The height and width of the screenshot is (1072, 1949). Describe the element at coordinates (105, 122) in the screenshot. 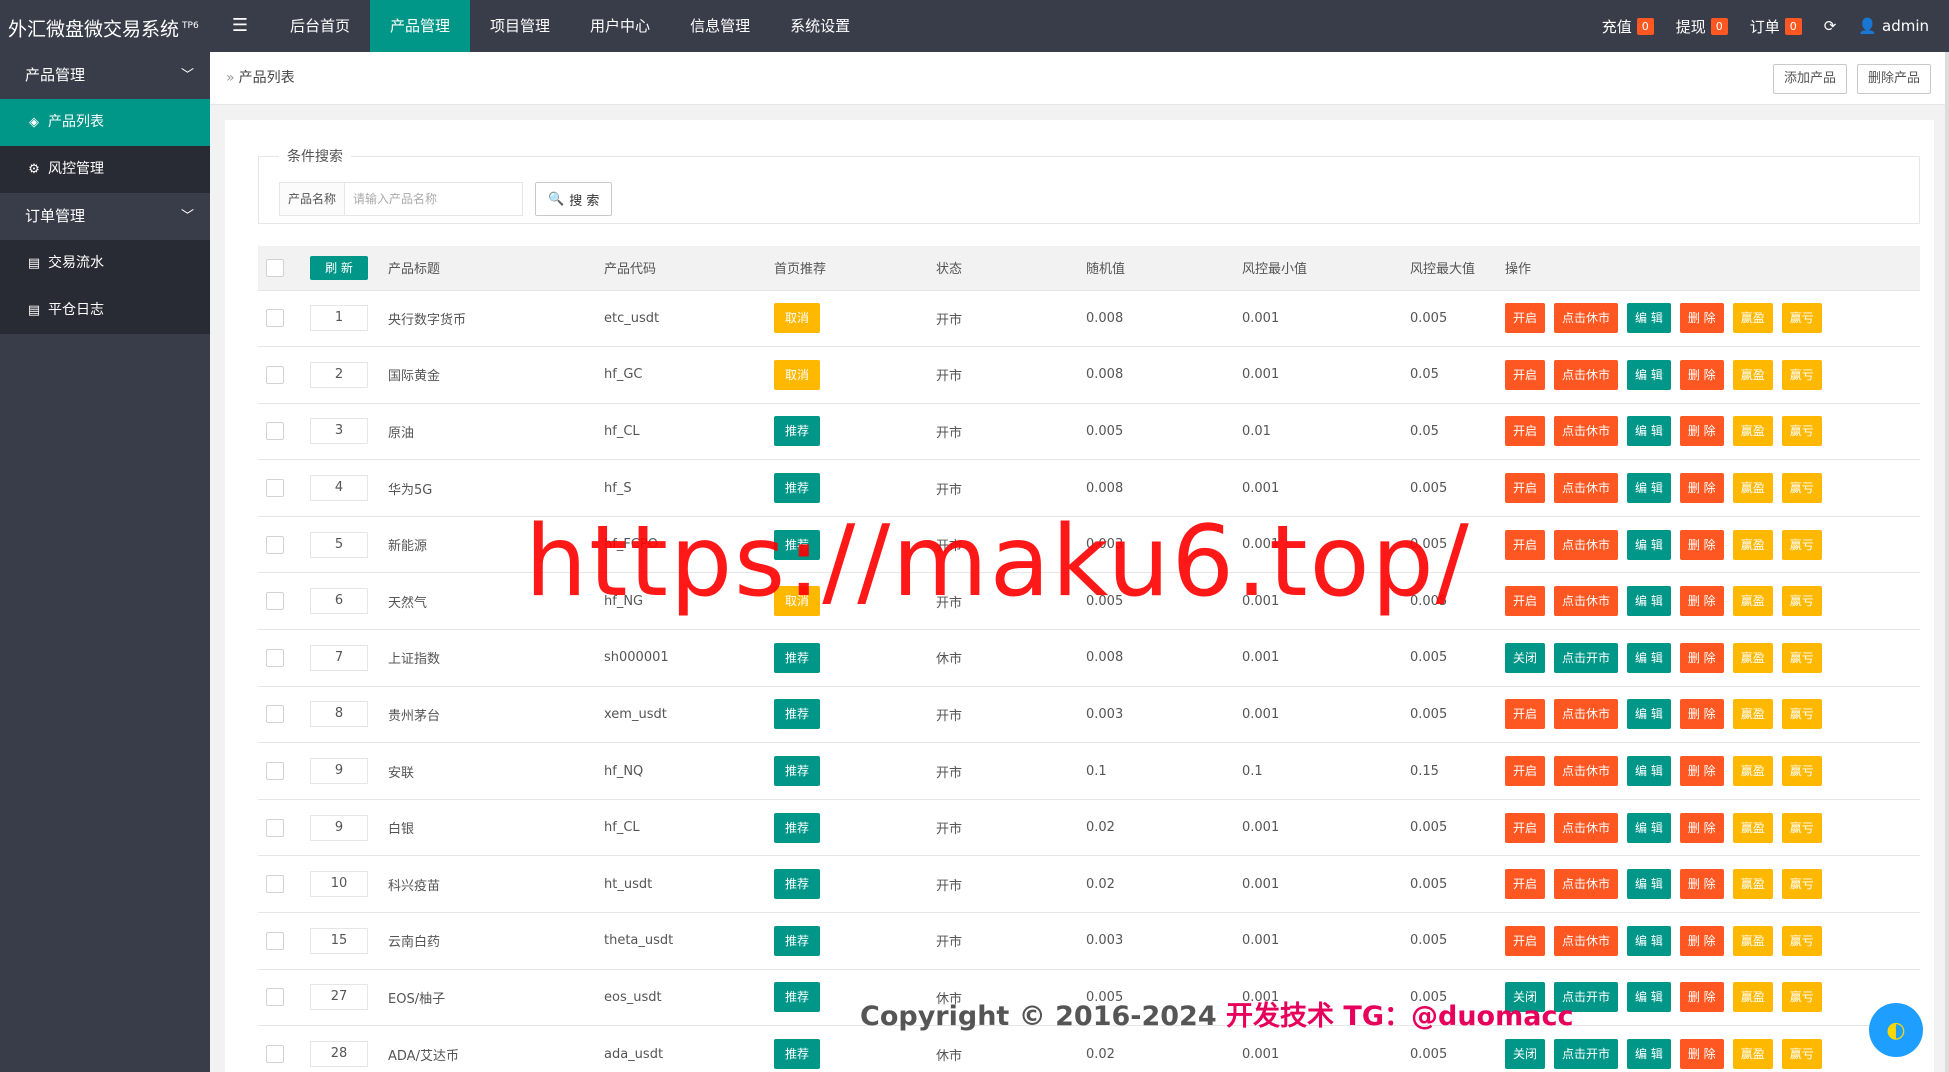

I see `sidebar-item-product-list: ◈ 产品列表` at that location.